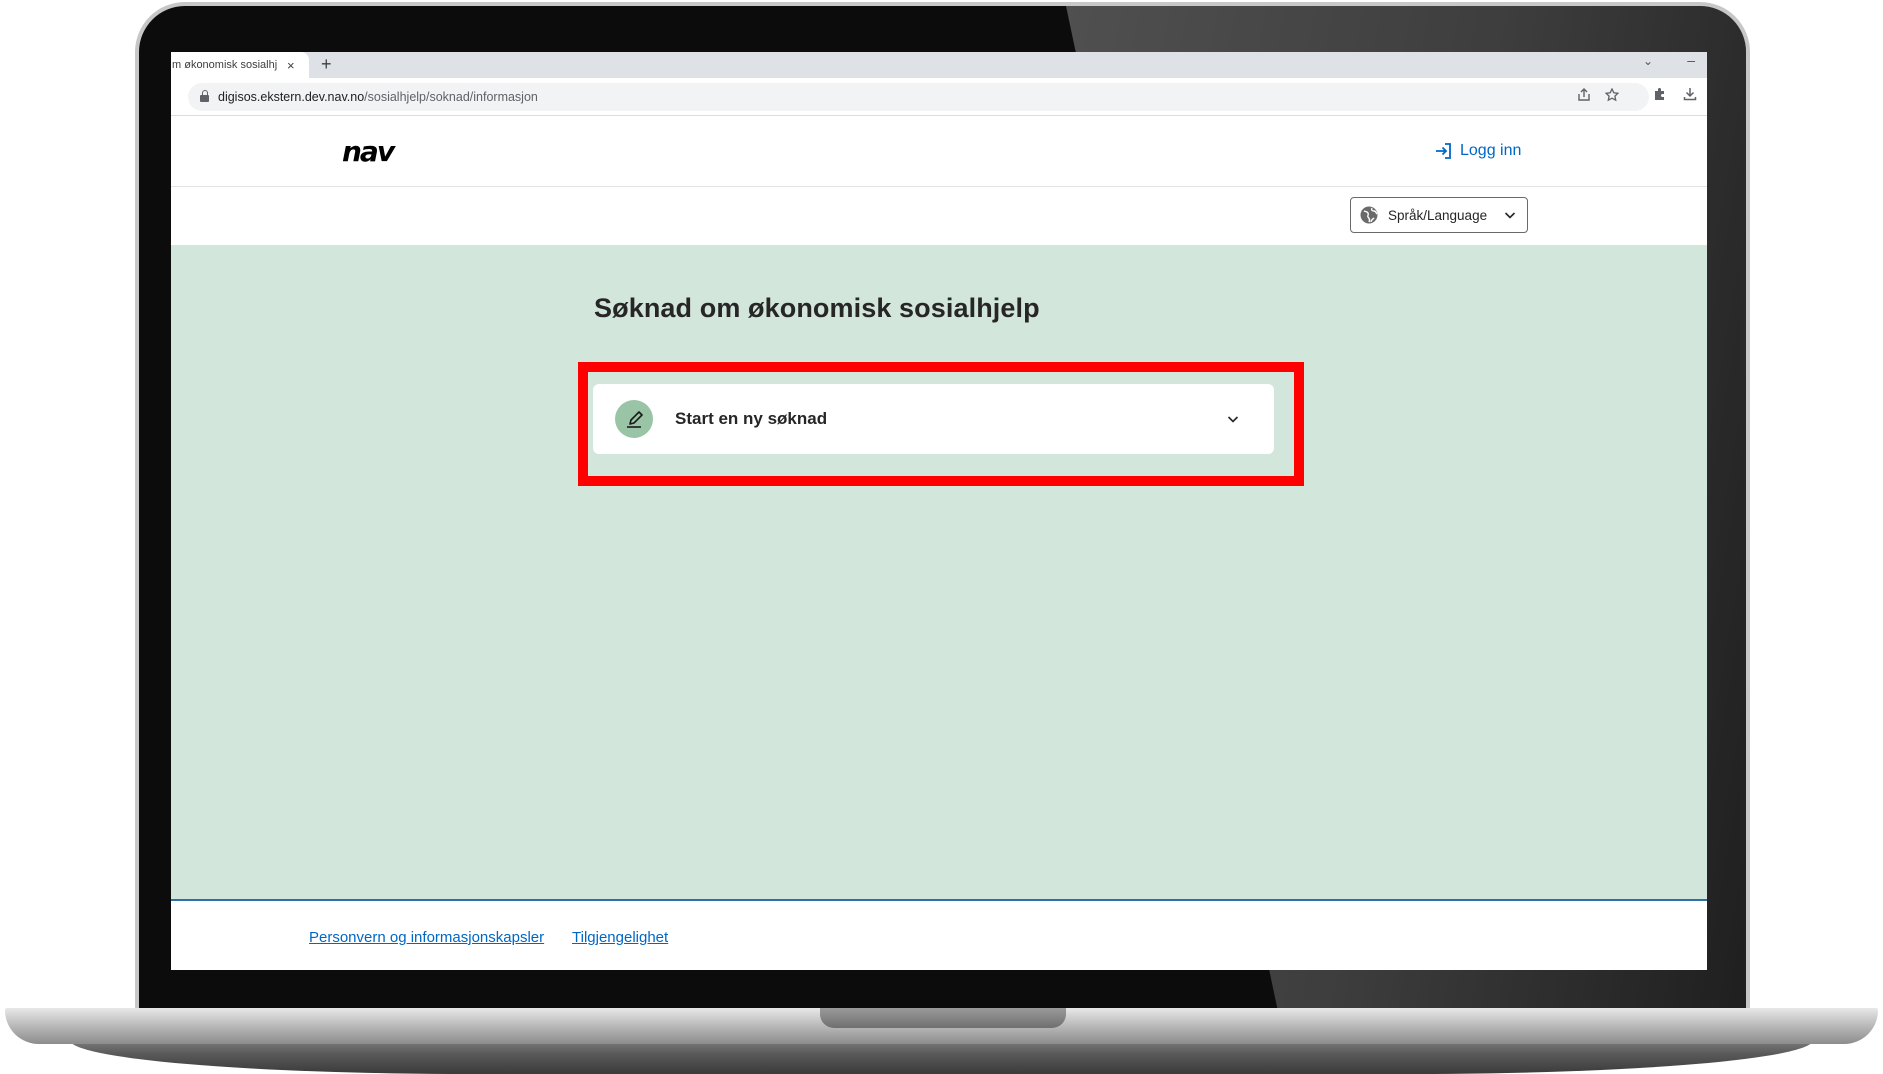  I want to click on language-label: Språk/Language, so click(1438, 215).